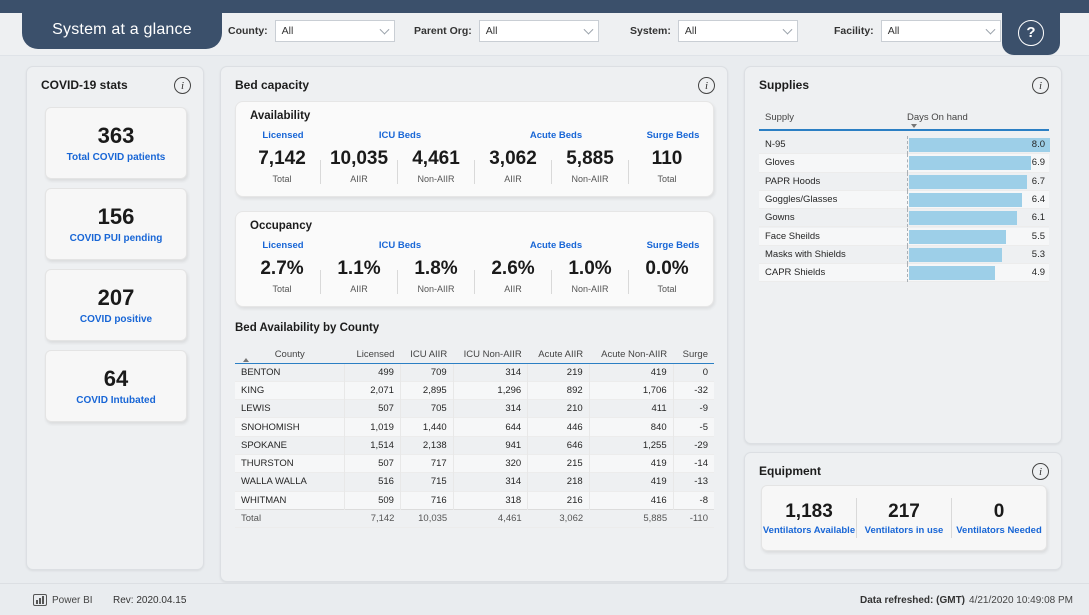 This screenshot has width=1089, height=615. I want to click on supply-row: Face Sheilds 5.5, so click(904, 236).